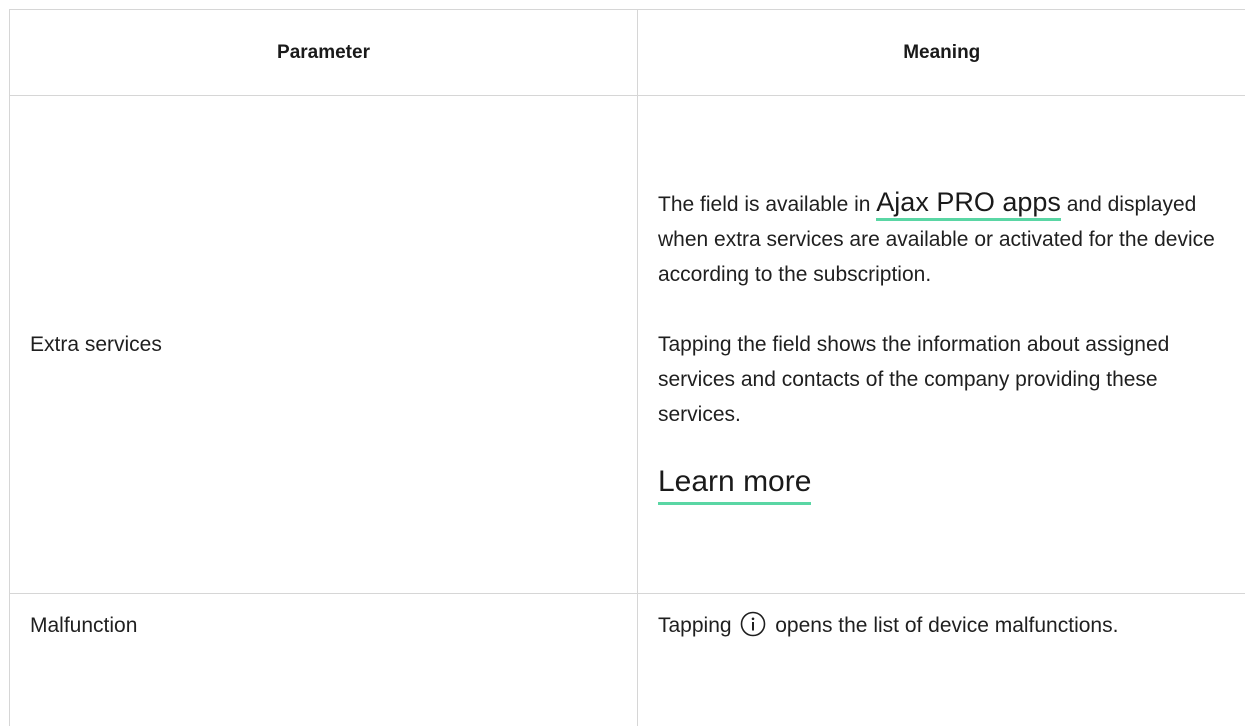  Describe the element at coordinates (767, 204) in the screenshot. I see `meaning-text: The field is available in` at that location.